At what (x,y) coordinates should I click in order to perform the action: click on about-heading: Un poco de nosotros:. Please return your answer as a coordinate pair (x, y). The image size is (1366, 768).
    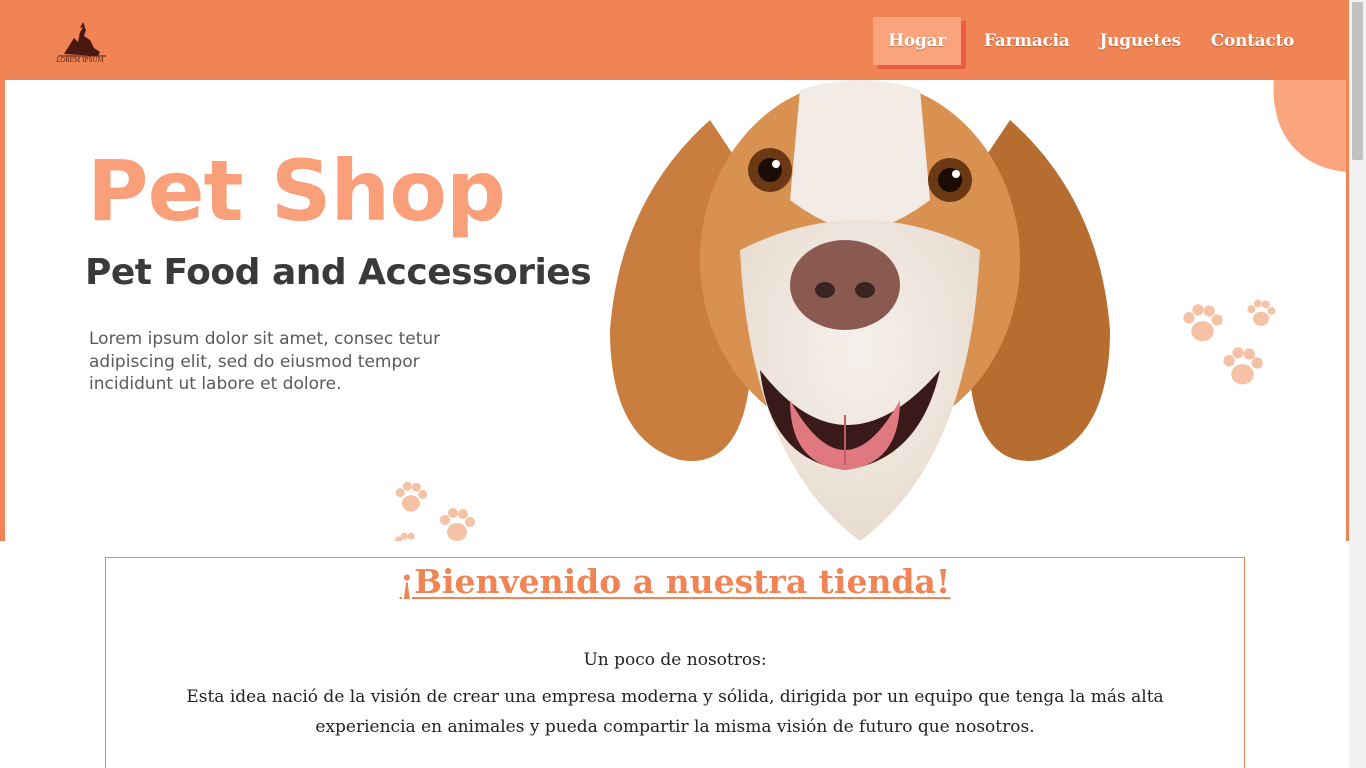
    Looking at the image, I should click on (675, 660).